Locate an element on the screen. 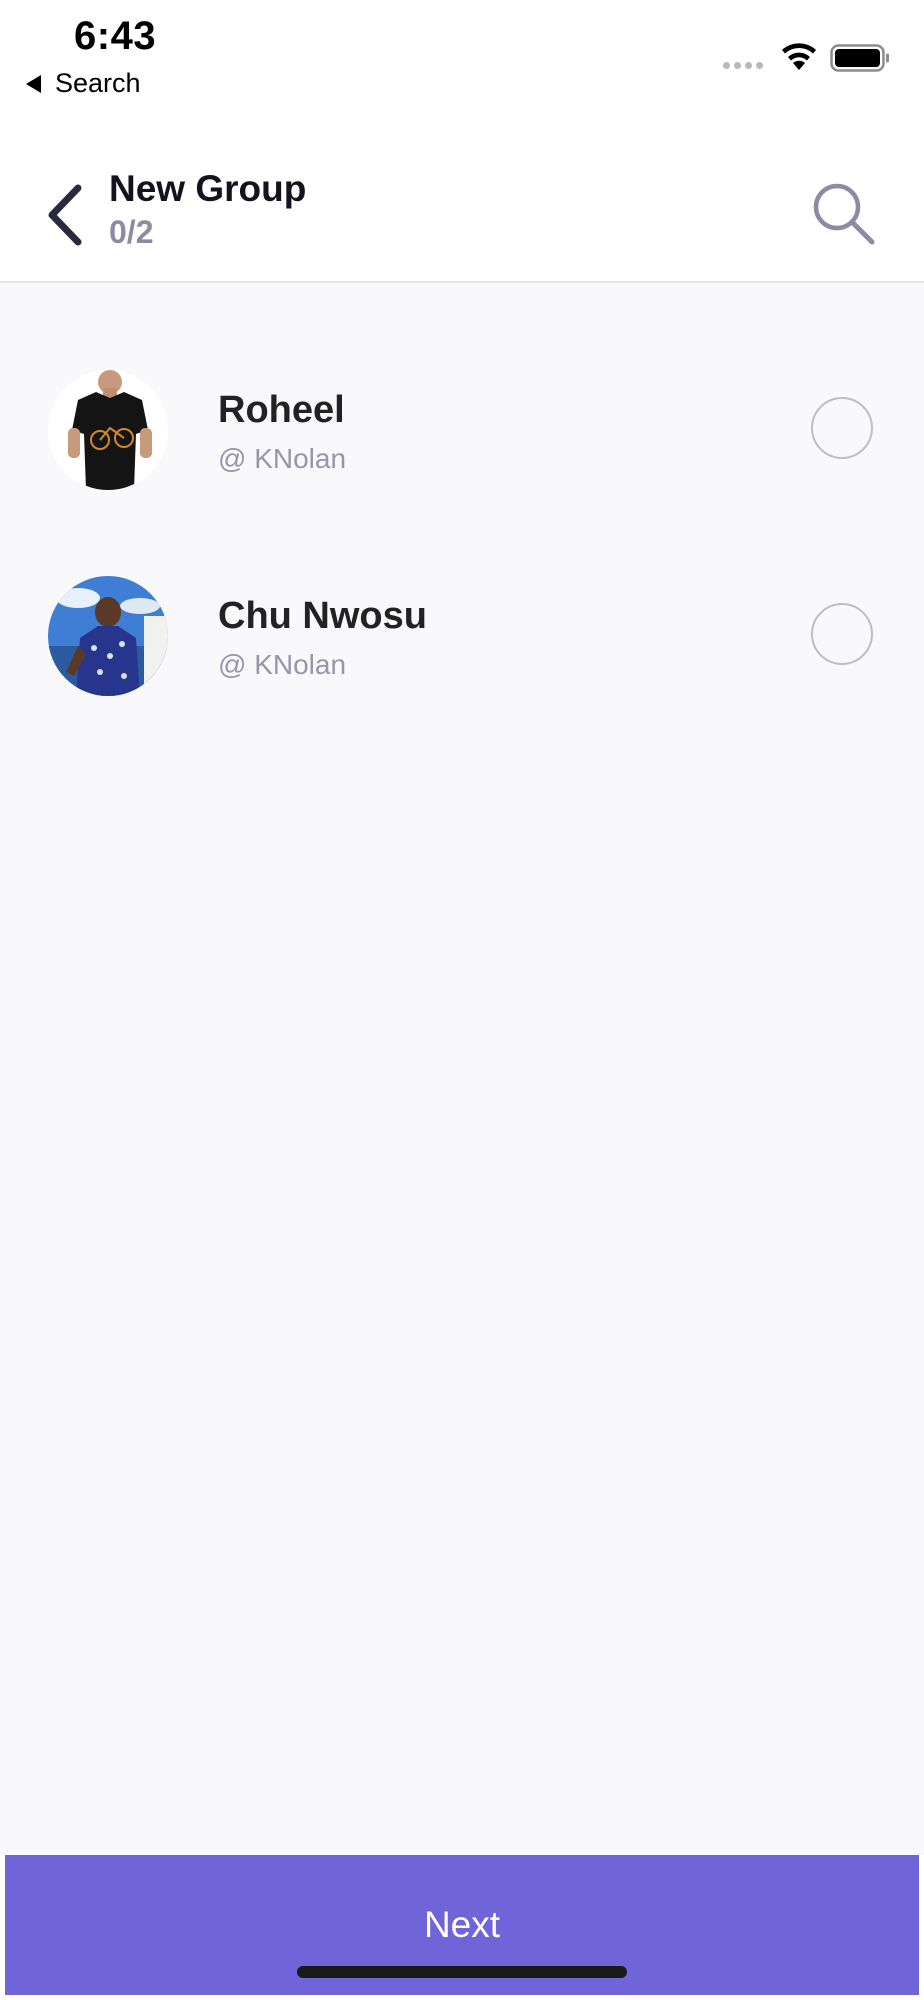 The image size is (924, 2000). search-icon is located at coordinates (844, 214).